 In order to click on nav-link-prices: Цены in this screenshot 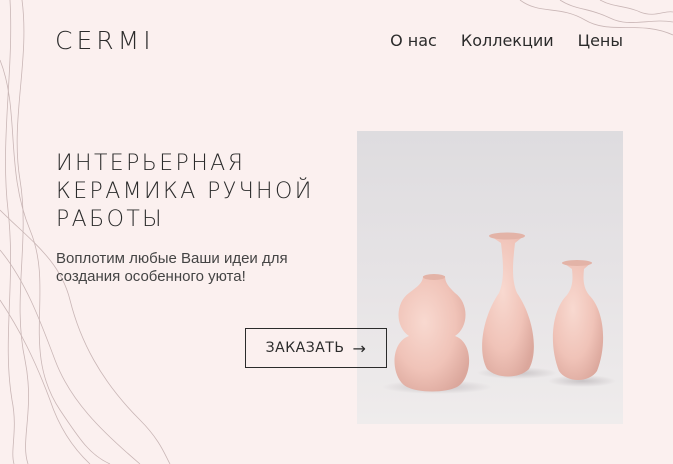, I will do `click(600, 40)`.